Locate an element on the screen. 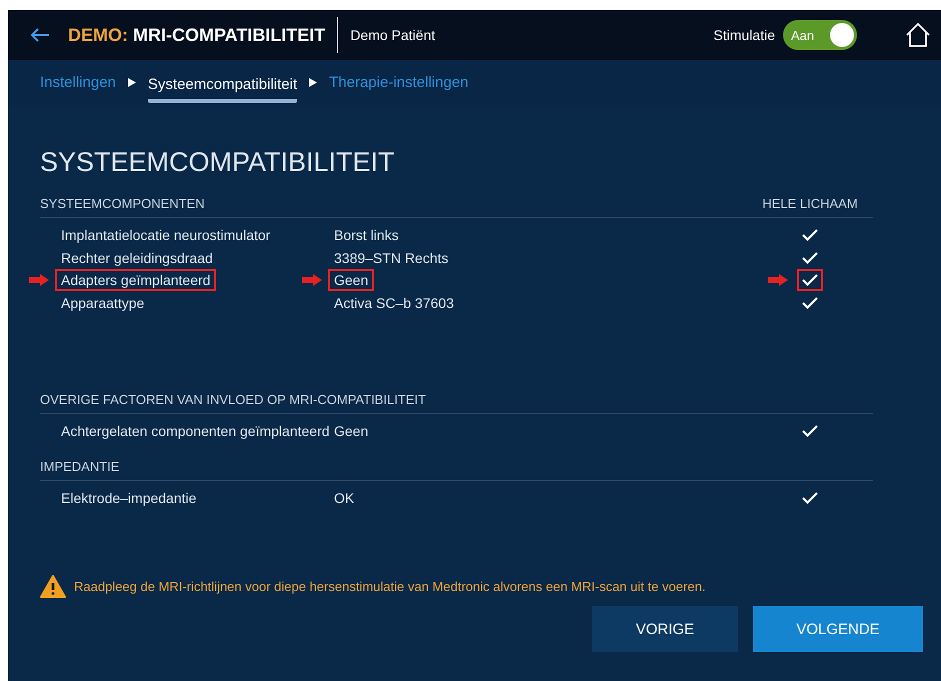 This screenshot has width=941, height=681. row-label: Apparaattype is located at coordinates (103, 303).